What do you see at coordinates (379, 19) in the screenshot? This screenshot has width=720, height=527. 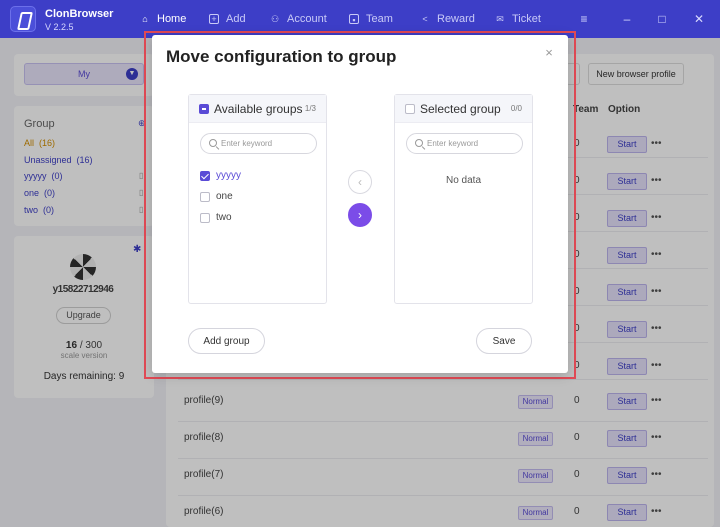 I see `nav-team-label: Team` at bounding box center [379, 19].